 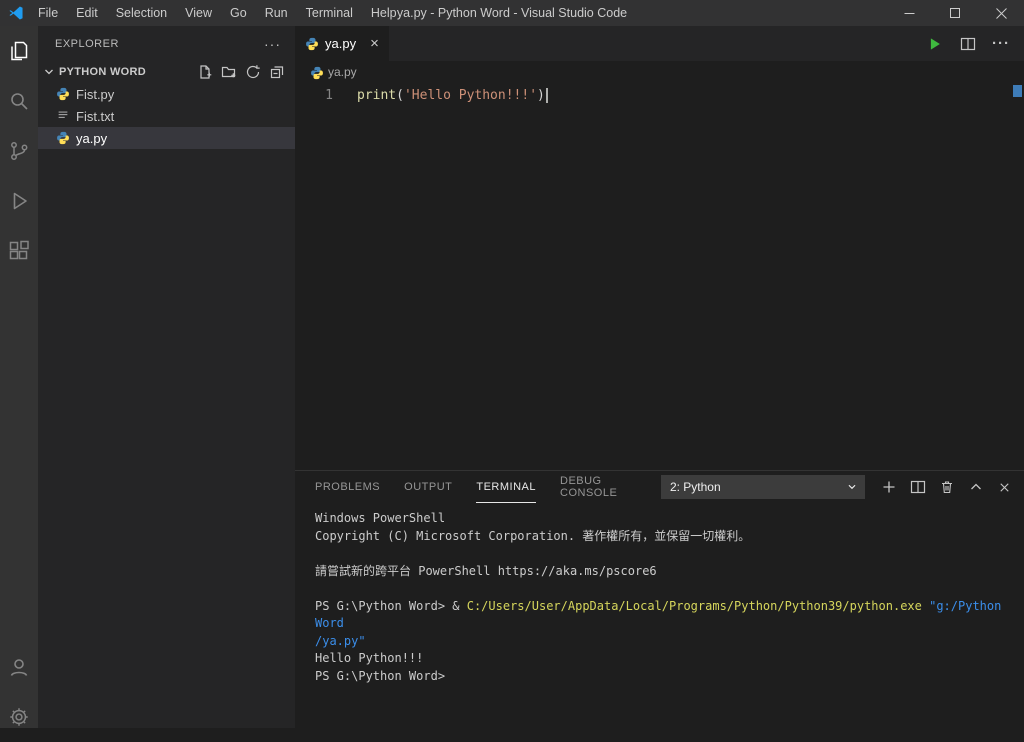 I want to click on panel-tab-problems: PROBLEMS, so click(x=347, y=487).